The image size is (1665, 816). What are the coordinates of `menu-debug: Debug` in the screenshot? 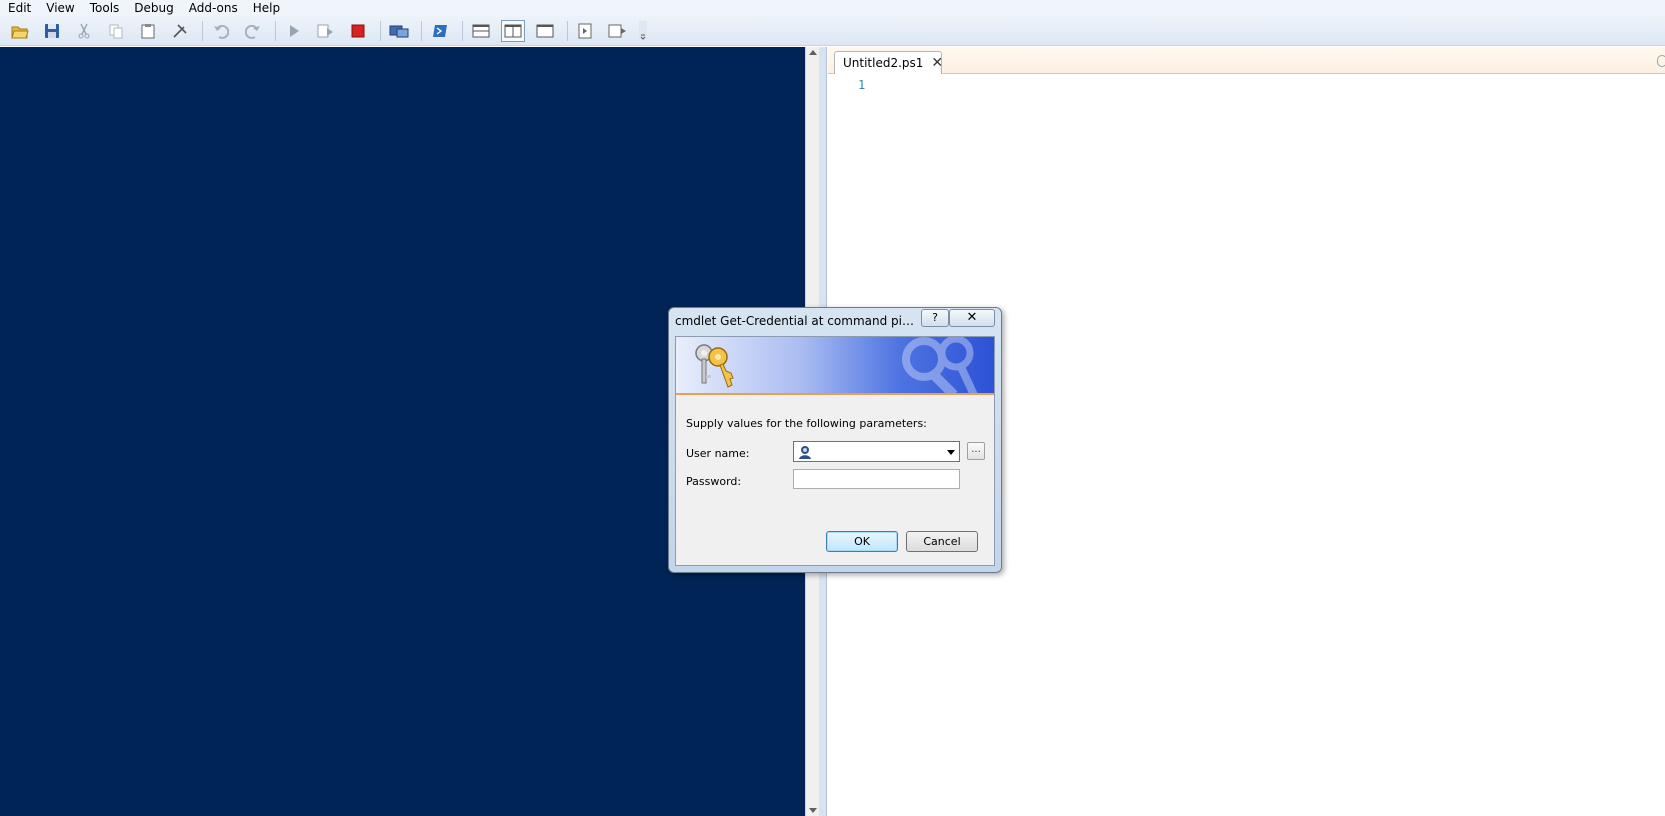 It's located at (153, 8).